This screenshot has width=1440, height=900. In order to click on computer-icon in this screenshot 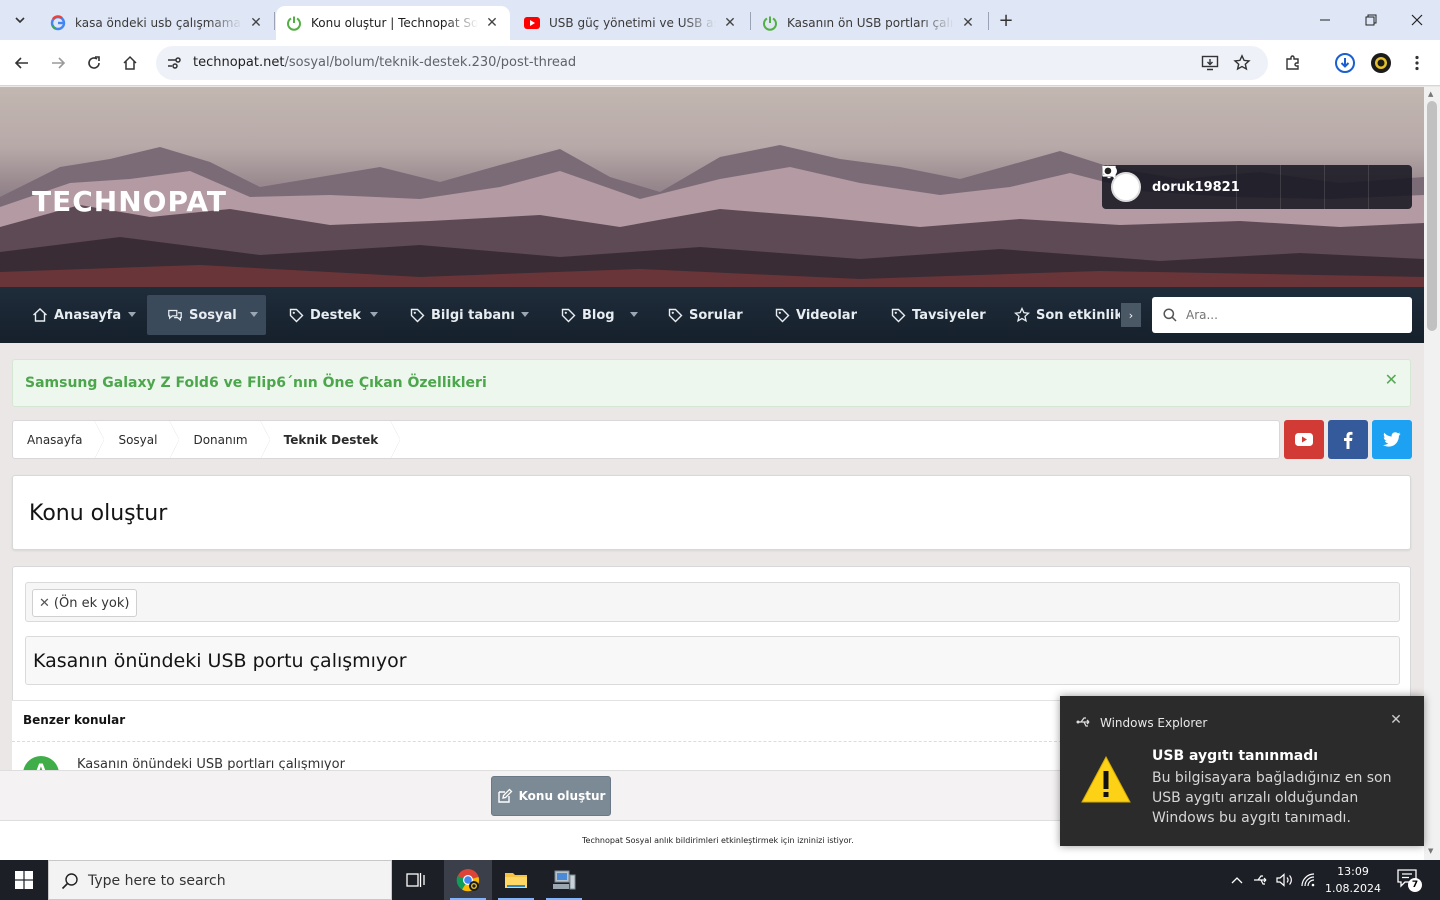, I will do `click(564, 880)`.